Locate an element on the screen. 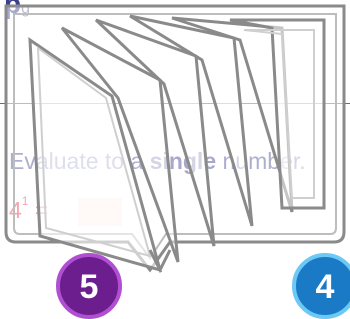 The width and height of the screenshot is (350, 319). header-partial-sub: g is located at coordinates (26, 8).